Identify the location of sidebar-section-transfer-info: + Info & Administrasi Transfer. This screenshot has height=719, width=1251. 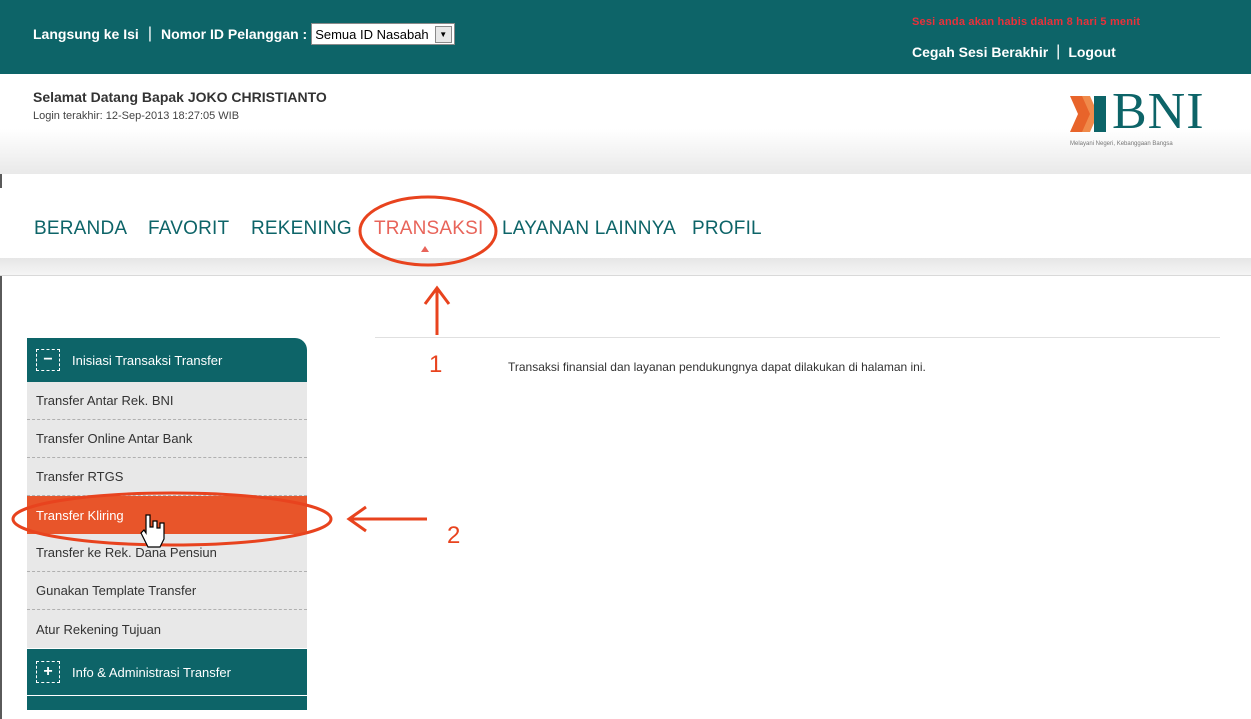
(167, 672).